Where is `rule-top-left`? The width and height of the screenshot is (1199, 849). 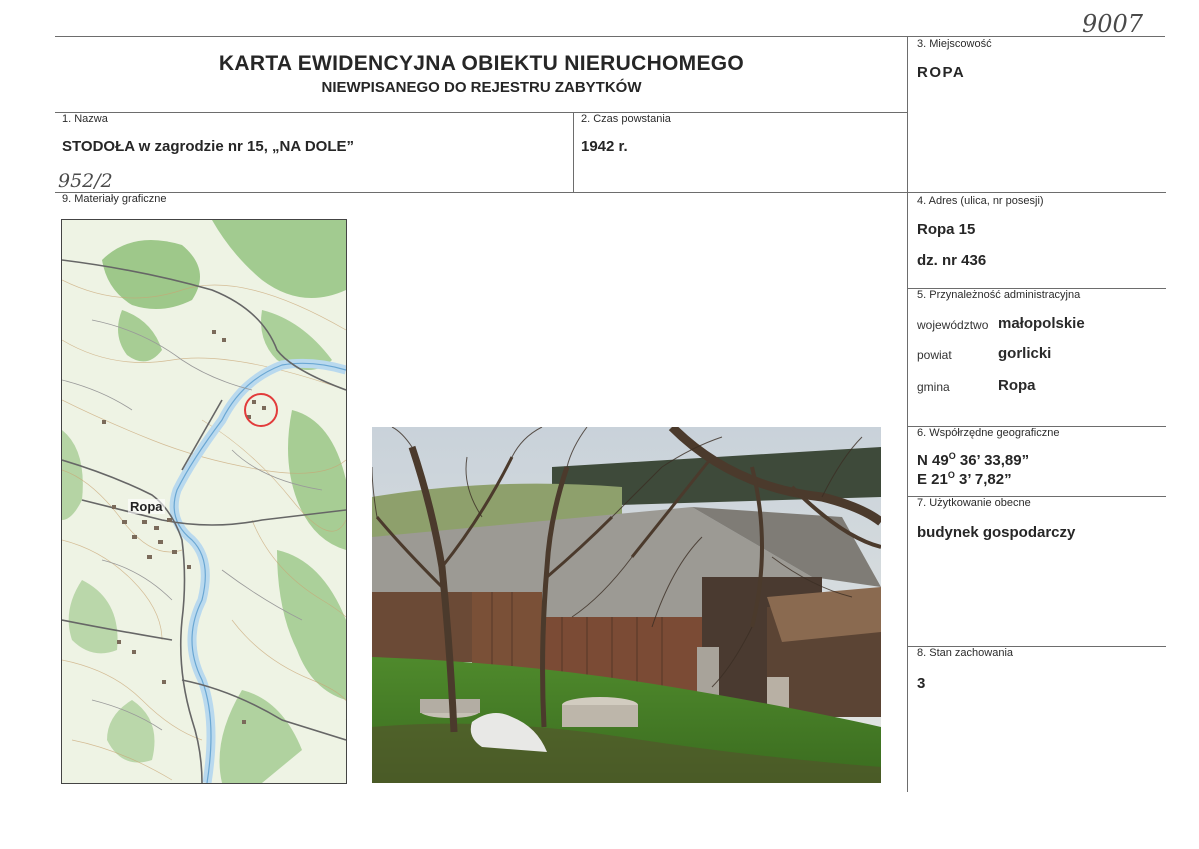 rule-top-left is located at coordinates (481, 36).